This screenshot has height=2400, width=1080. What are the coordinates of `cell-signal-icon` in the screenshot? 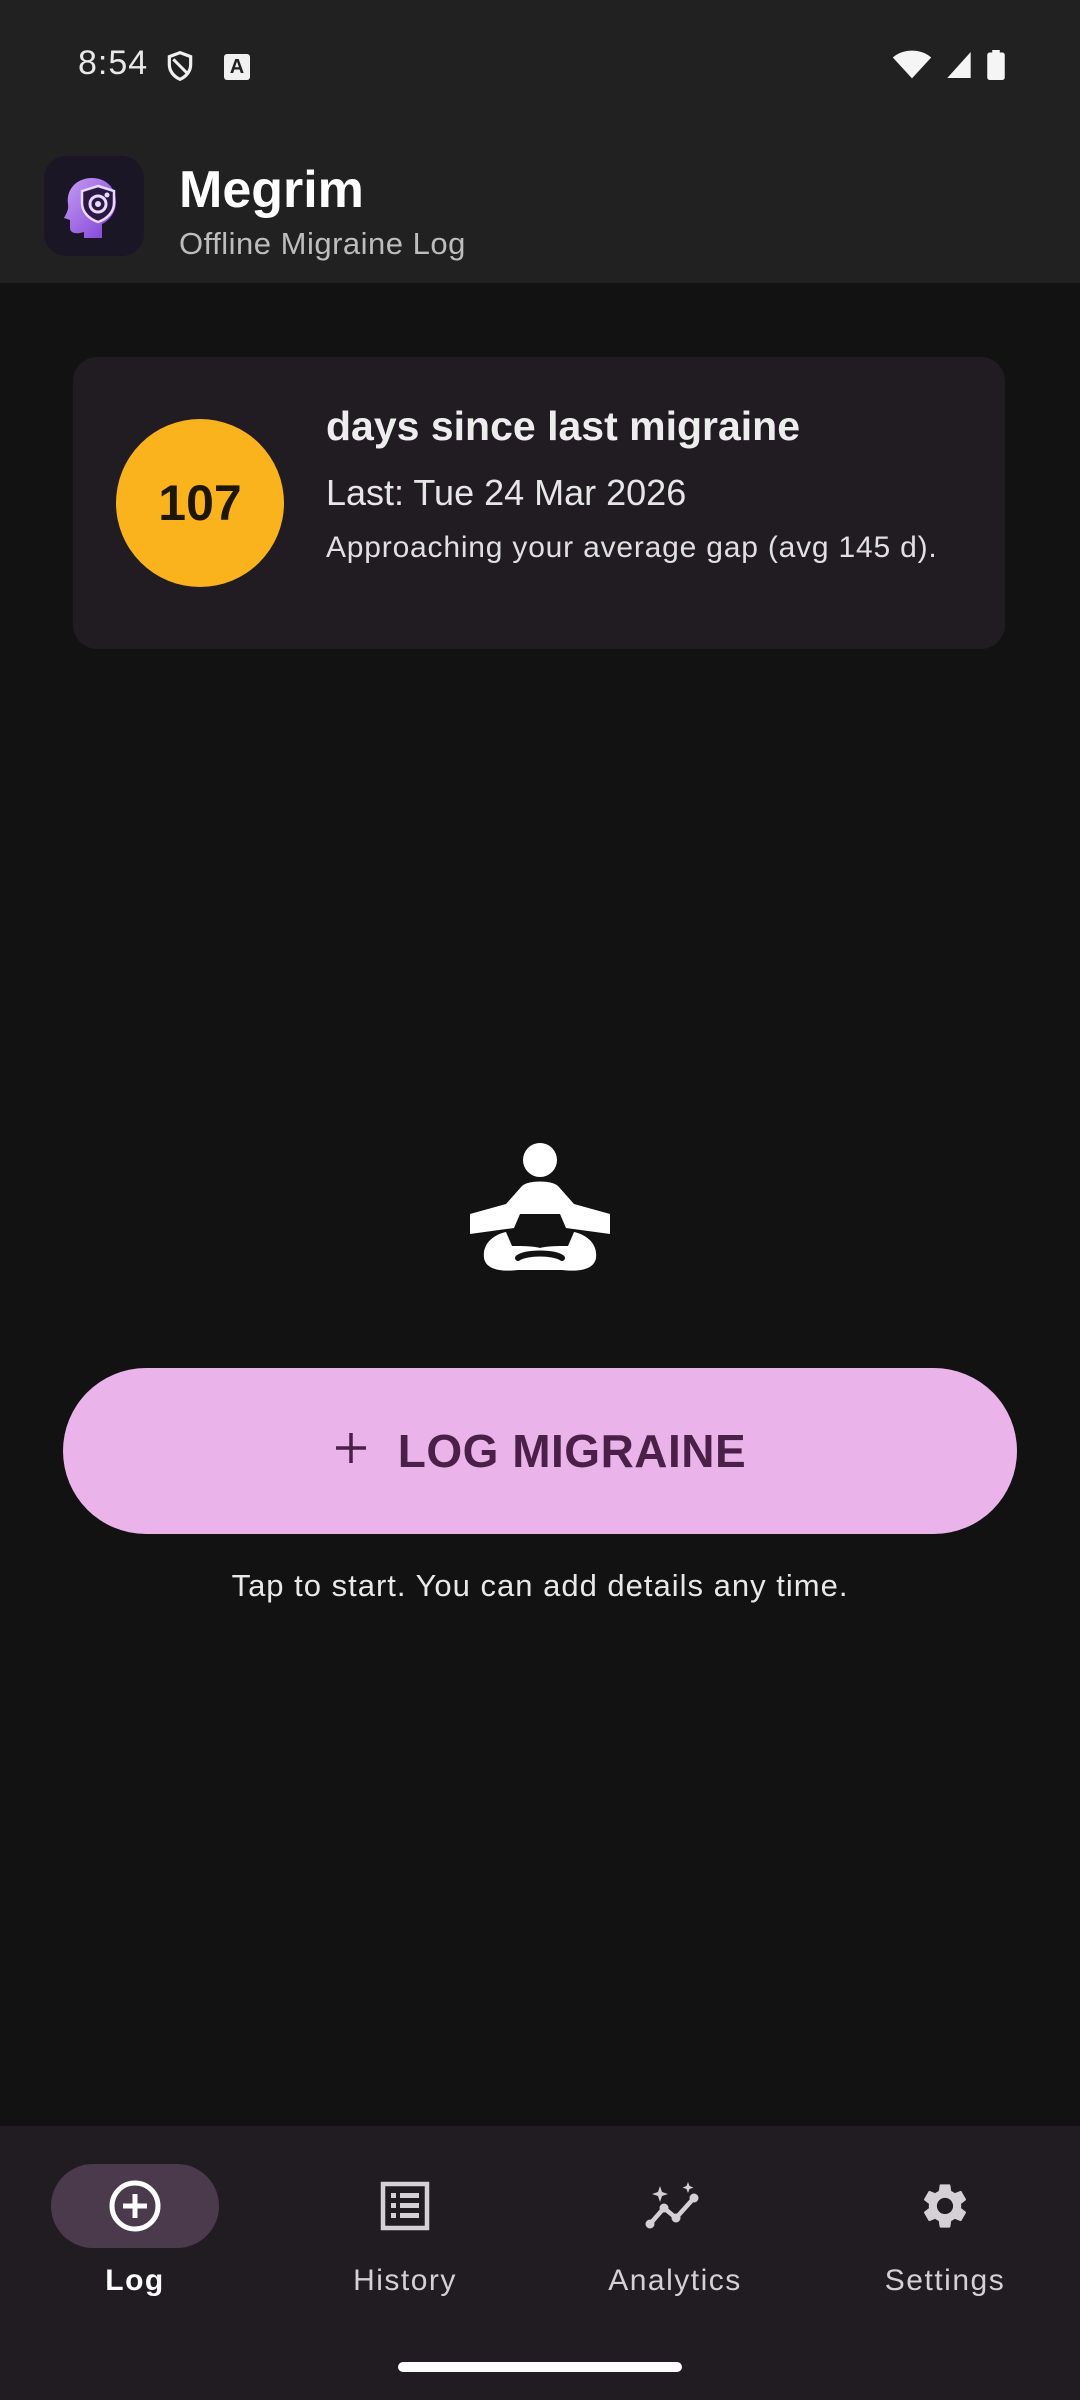 It's located at (959, 65).